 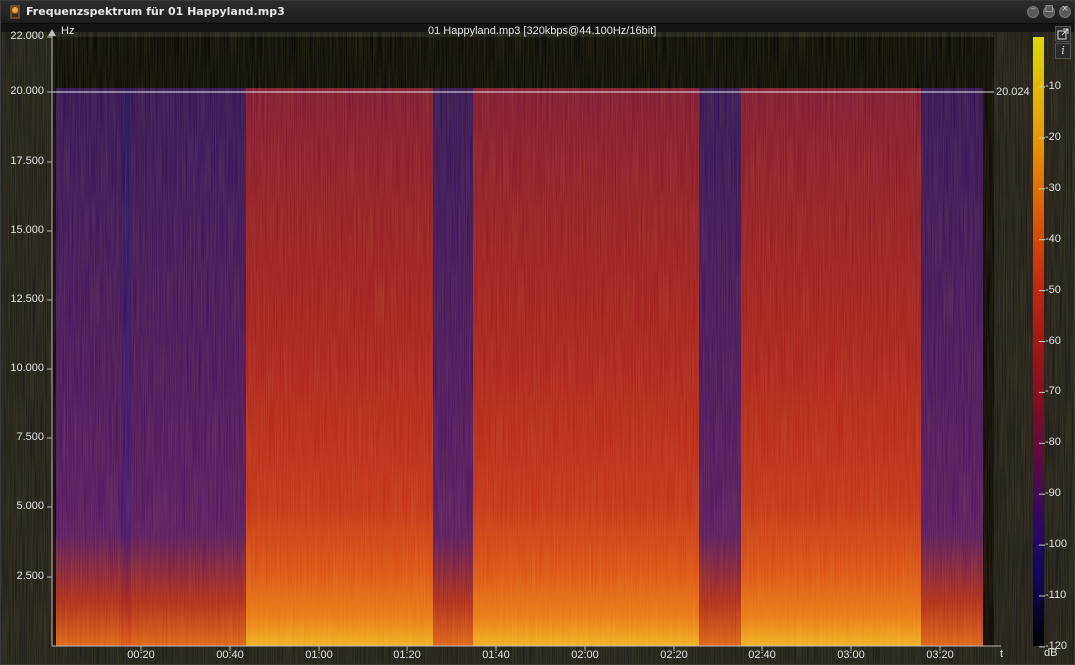 What do you see at coordinates (1053, 289) in the screenshot?
I see `colorbar-tick-label: -50` at bounding box center [1053, 289].